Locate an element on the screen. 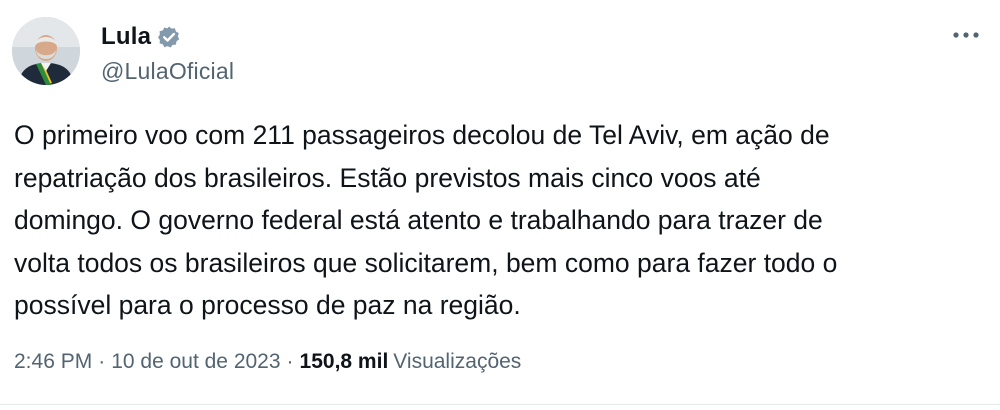 The height and width of the screenshot is (410, 1000). more-options-button is located at coordinates (966, 35).